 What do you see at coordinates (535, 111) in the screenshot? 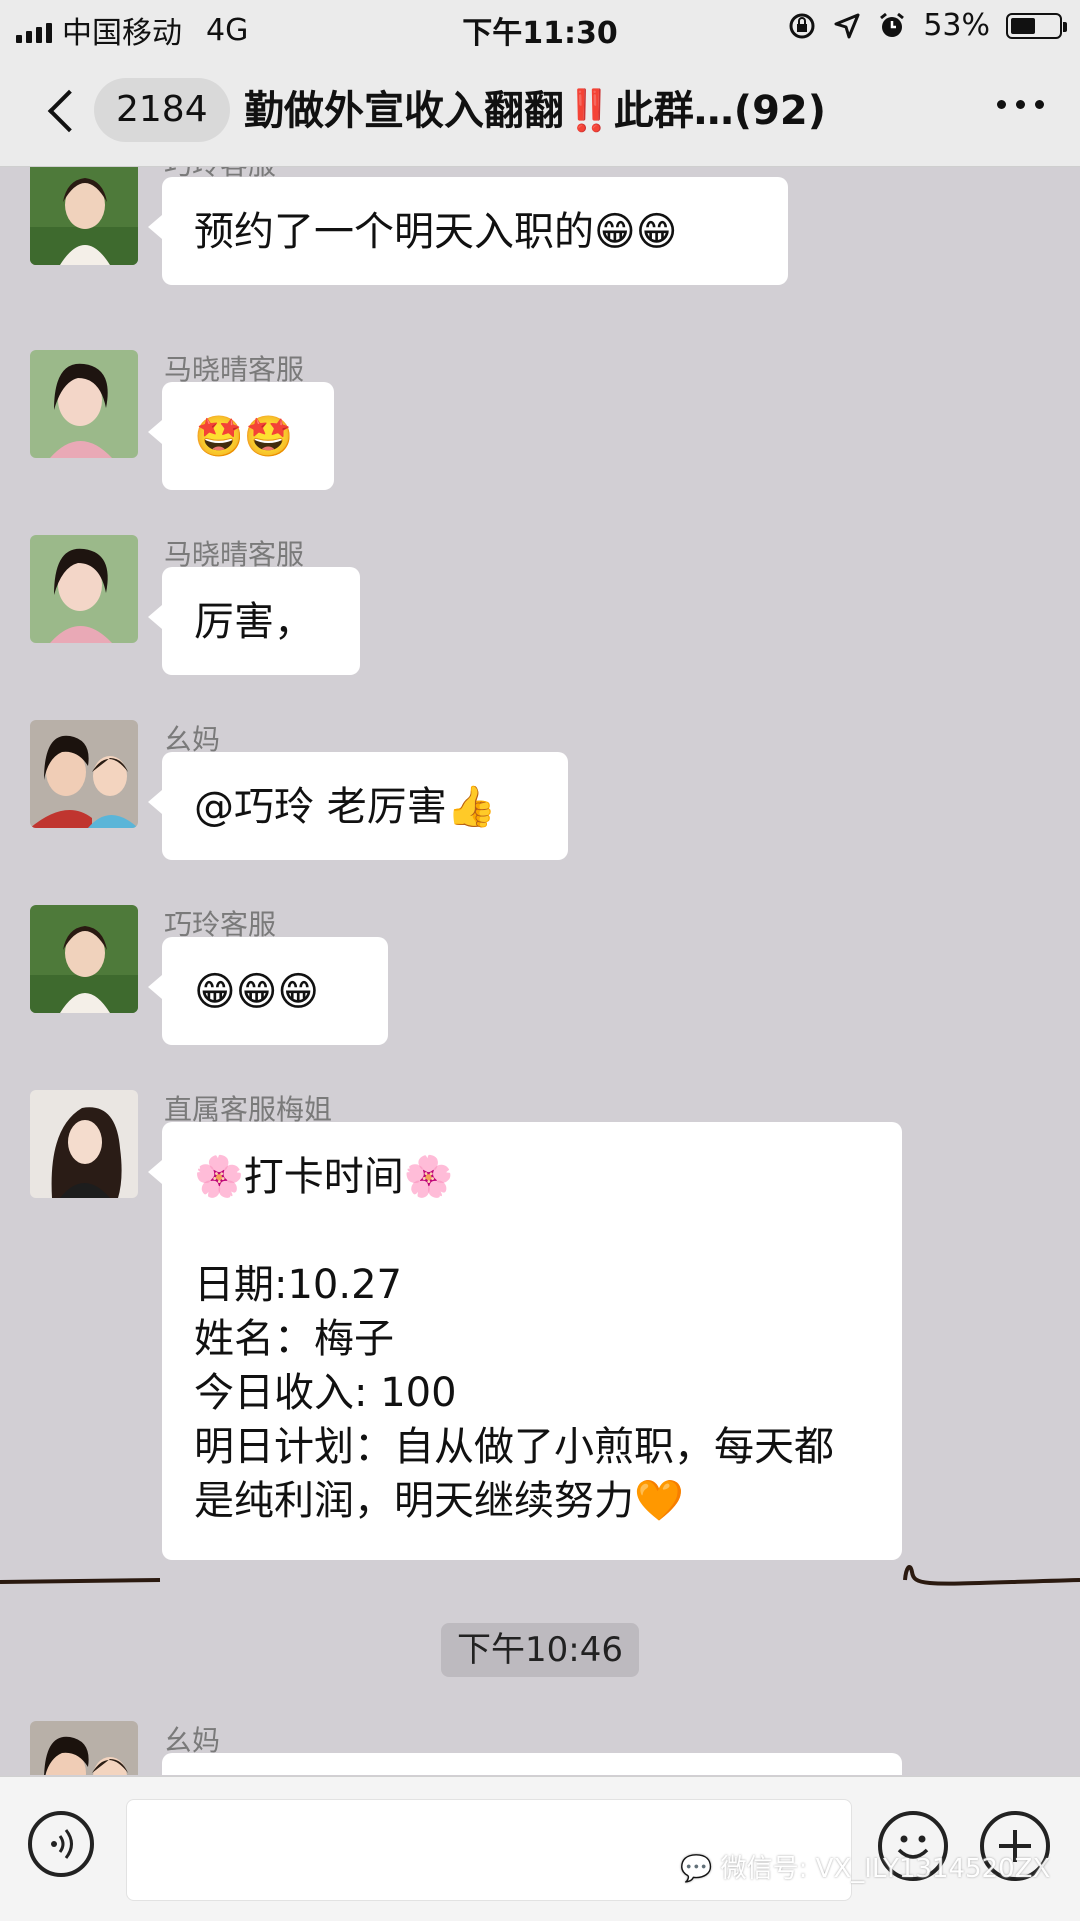
I see `group-title: 勤做外宣收入翻翻‼️此群…(92)` at bounding box center [535, 111].